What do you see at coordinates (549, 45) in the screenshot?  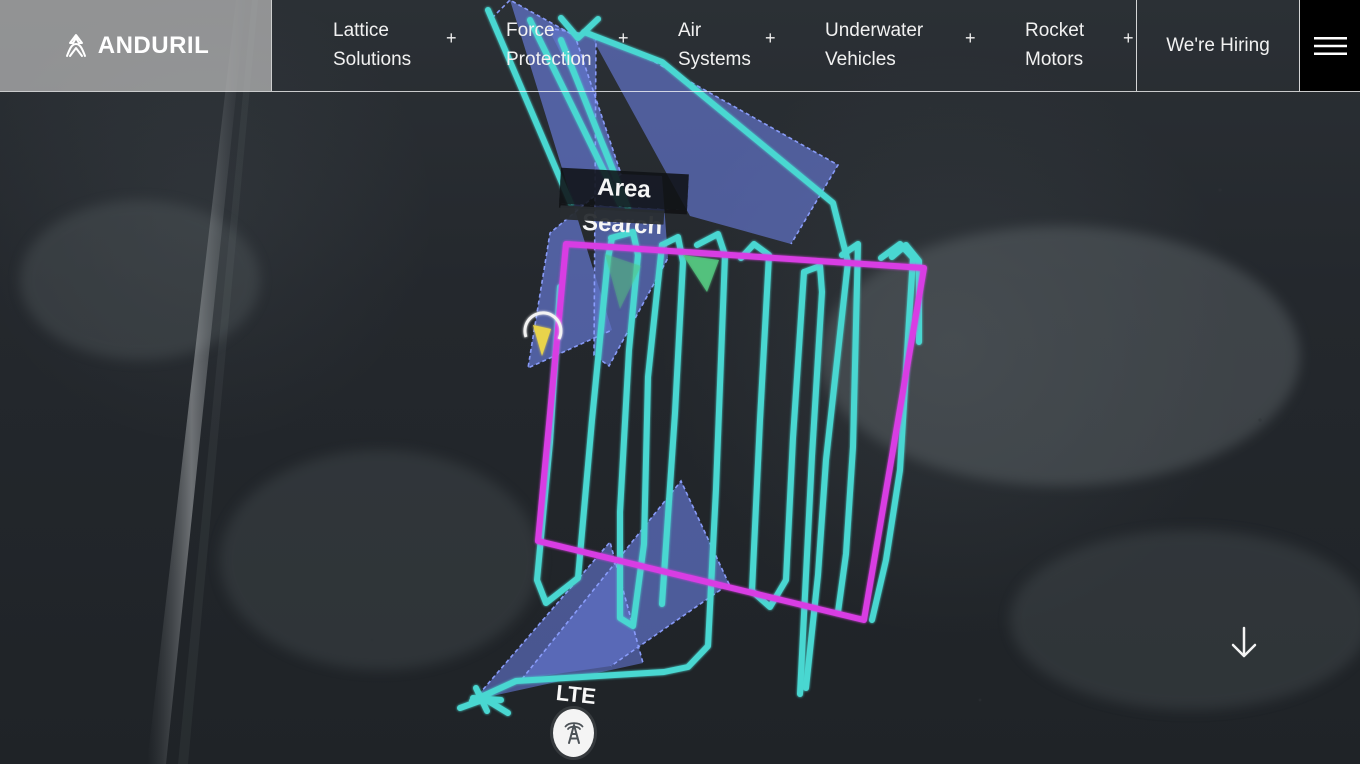 I see `nav-label-force-protection: Force Protection` at bounding box center [549, 45].